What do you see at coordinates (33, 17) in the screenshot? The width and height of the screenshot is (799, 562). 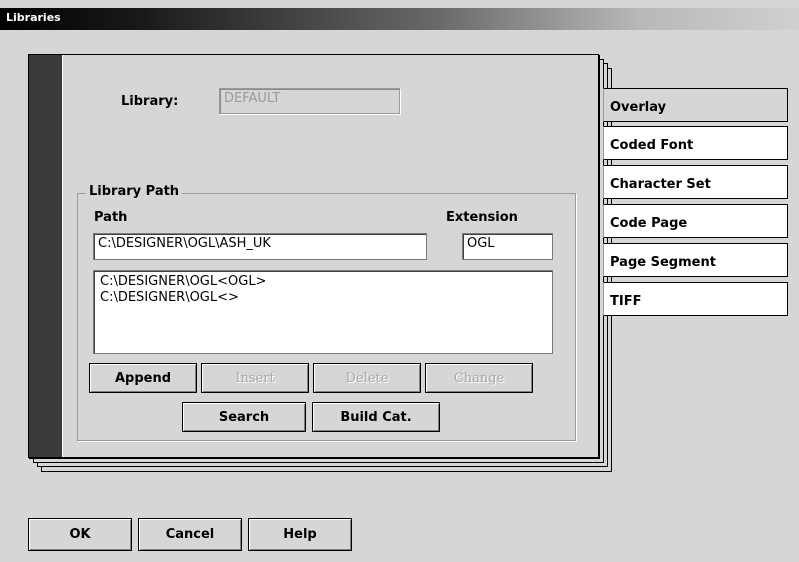 I see `window-title: Libraries` at bounding box center [33, 17].